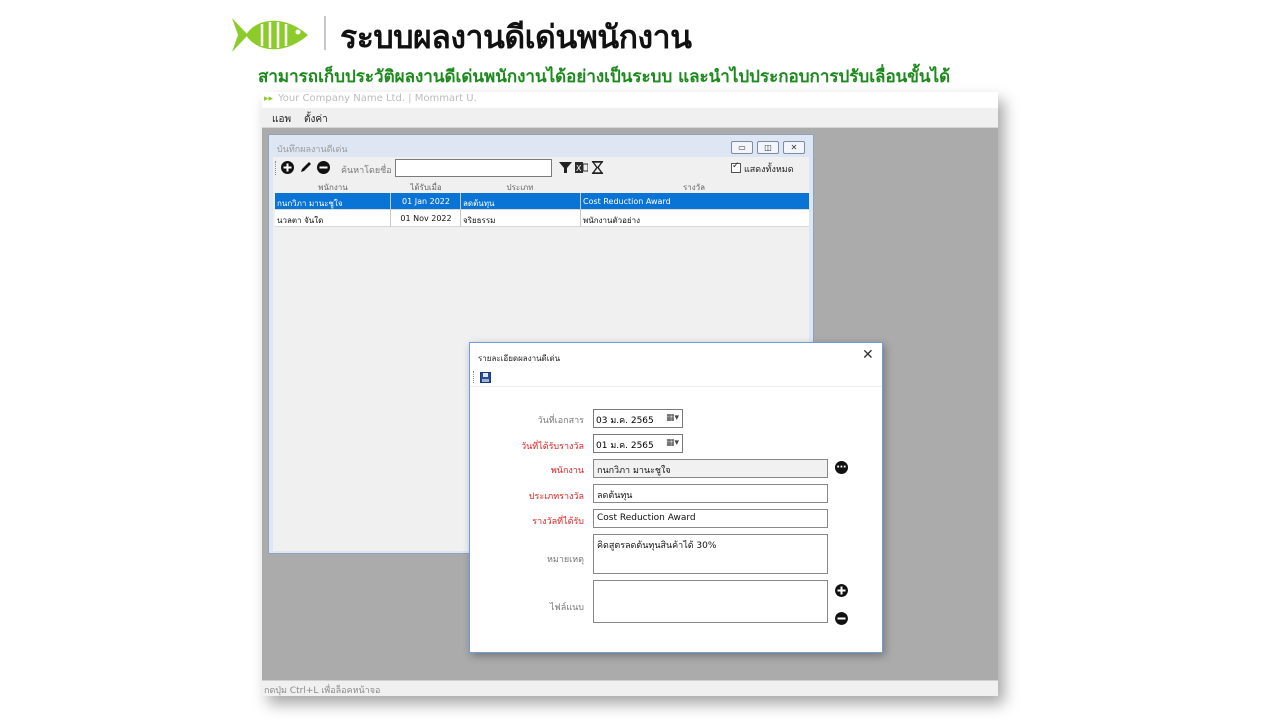 This screenshot has height=720, width=1280. What do you see at coordinates (479, 203) in the screenshot?
I see `cell-type: ลดต้นทุน` at bounding box center [479, 203].